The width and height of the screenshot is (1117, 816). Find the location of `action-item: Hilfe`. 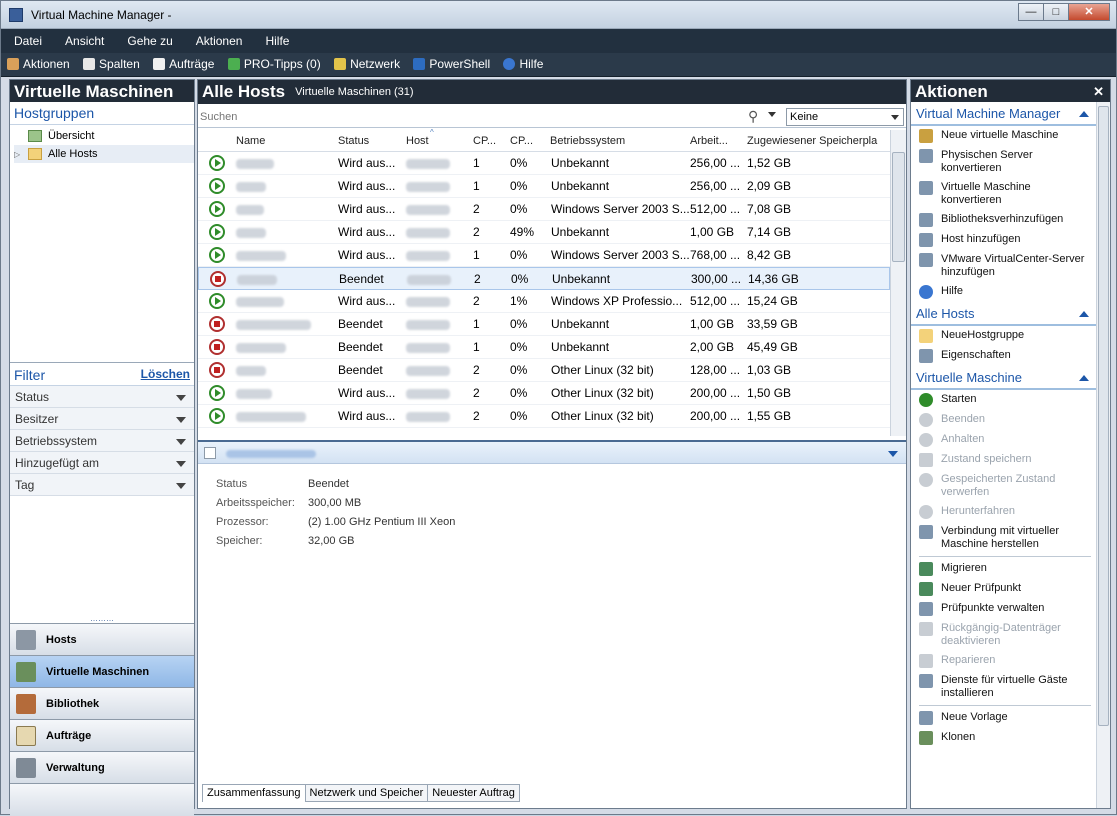

action-item: Hilfe is located at coordinates (1004, 292).